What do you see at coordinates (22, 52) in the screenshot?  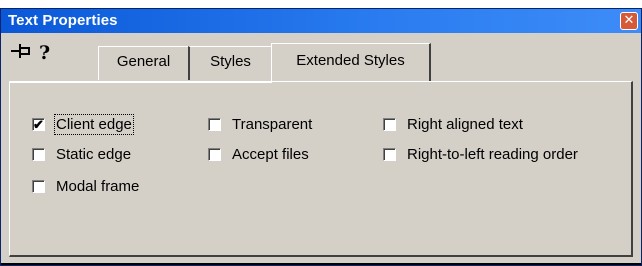 I see `pushpin-icon` at bounding box center [22, 52].